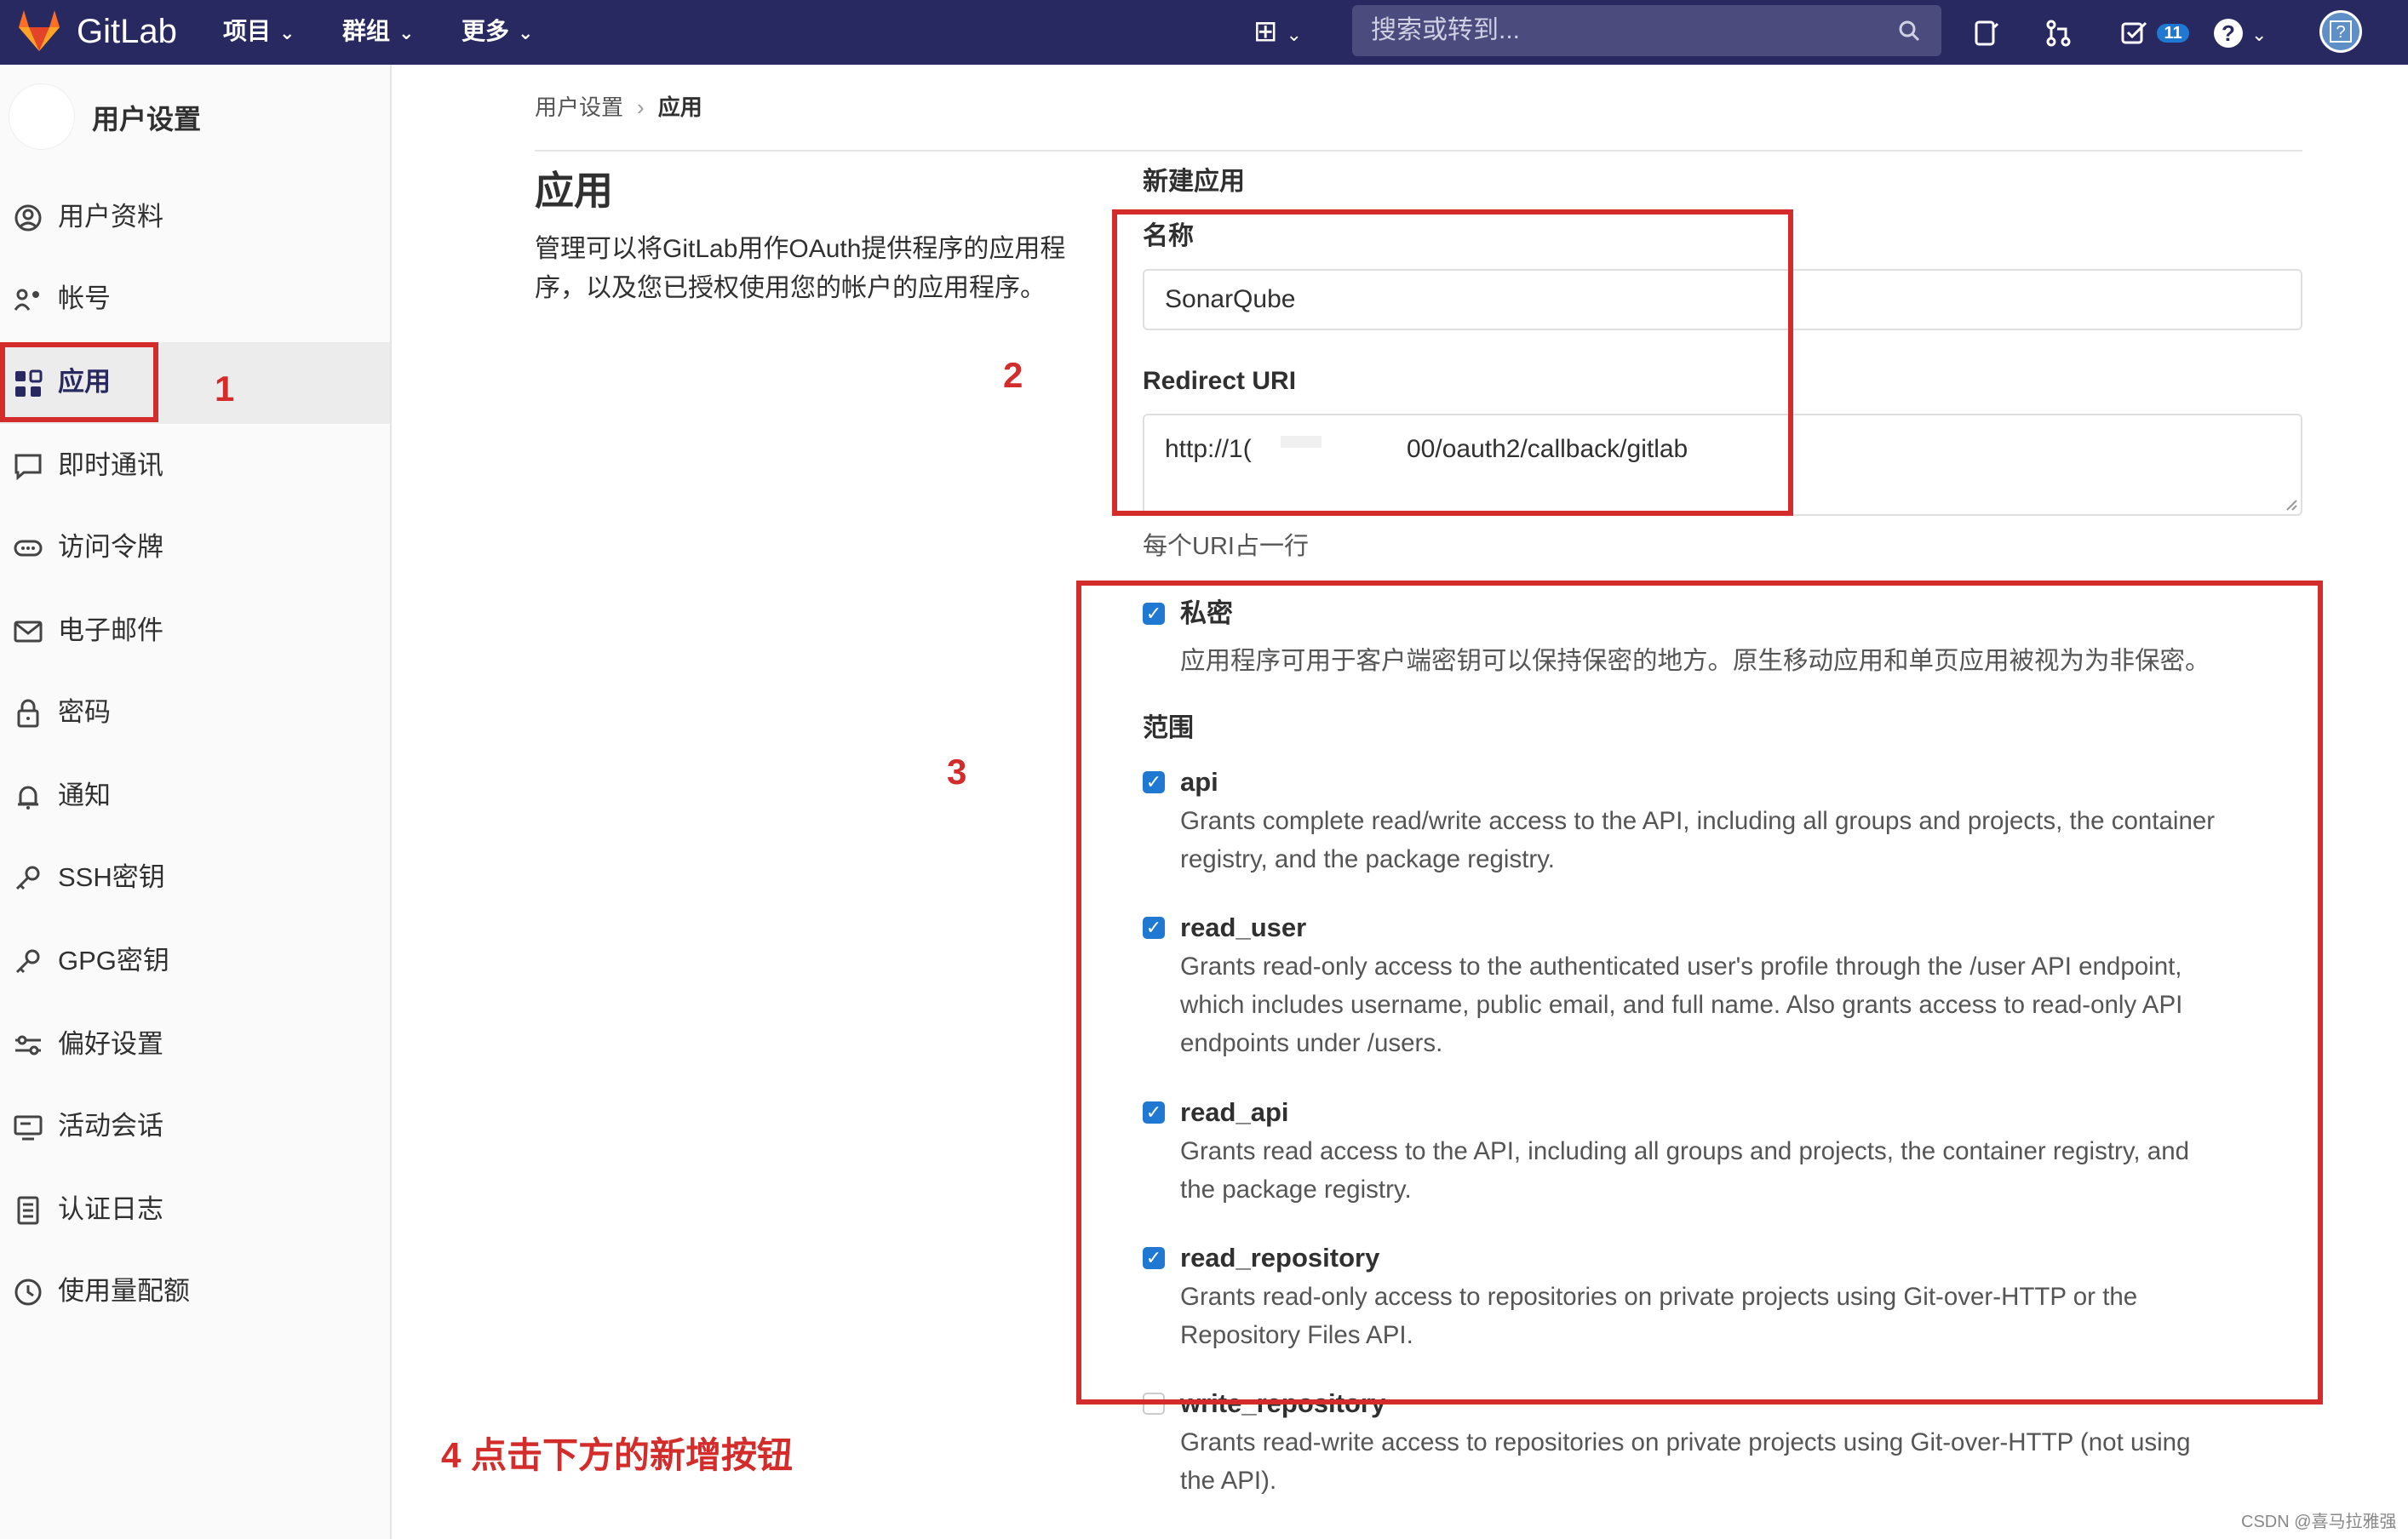  Describe the element at coordinates (28, 1128) in the screenshot. I see `monitor-icon` at that location.